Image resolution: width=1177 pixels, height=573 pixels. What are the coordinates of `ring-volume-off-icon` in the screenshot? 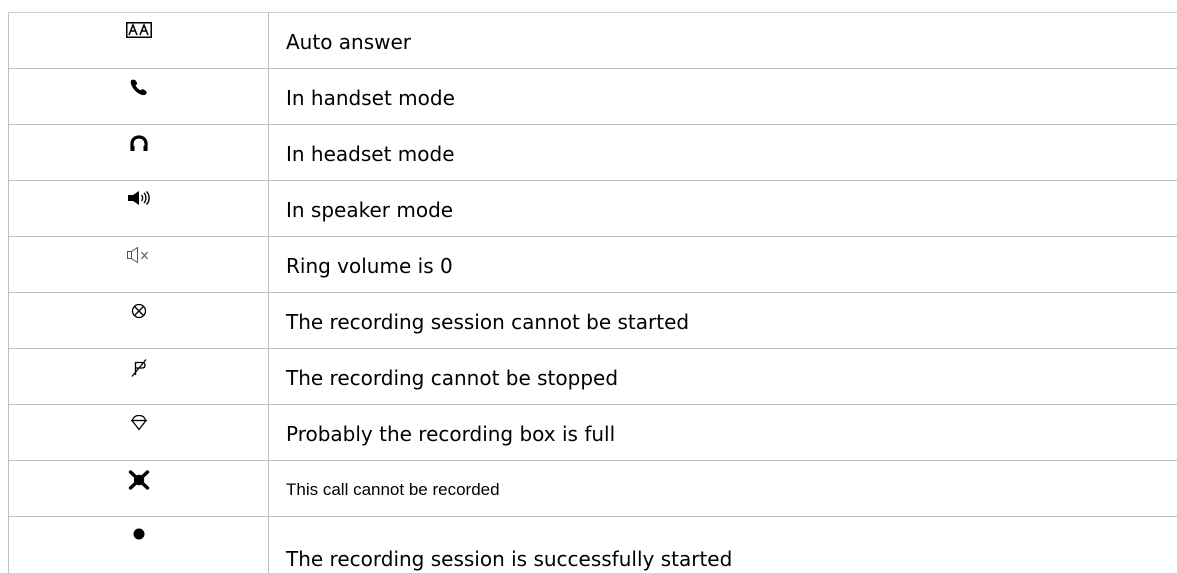 It's located at (139, 255).